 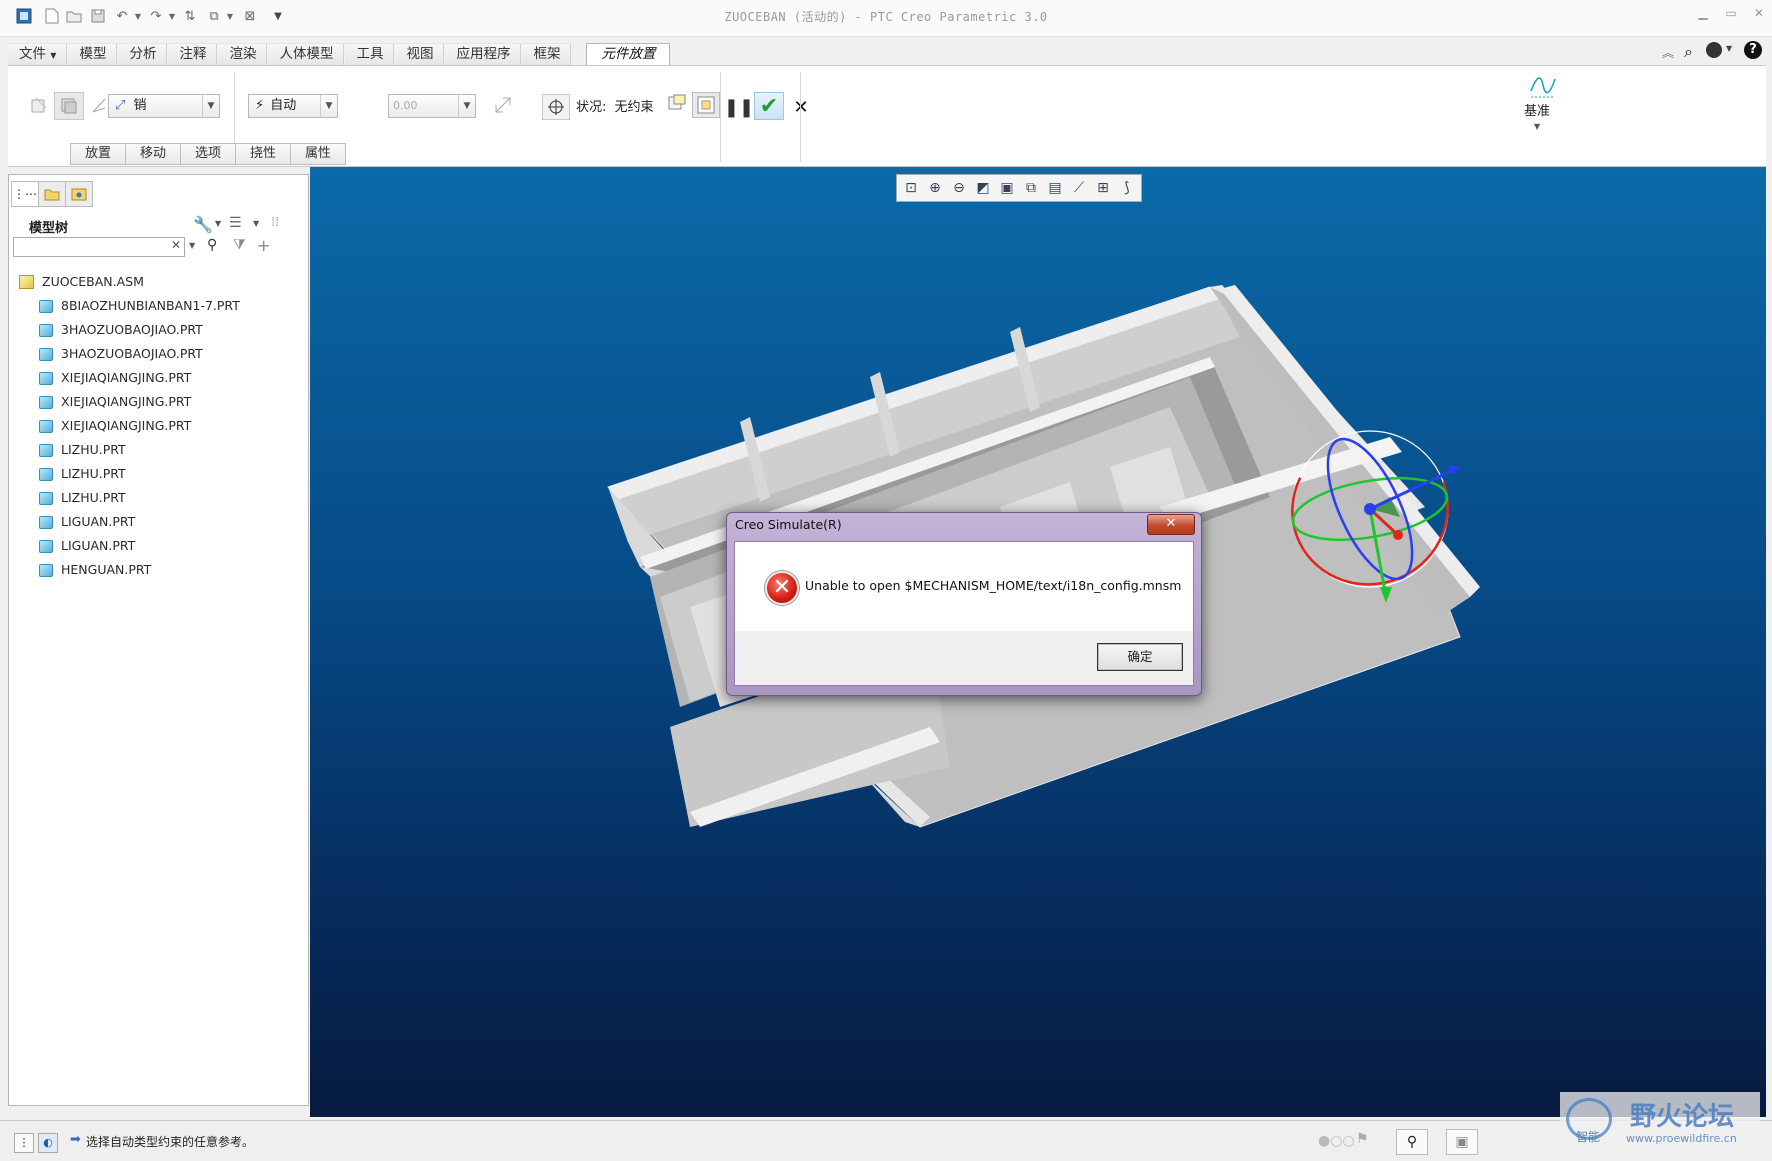 I want to click on ribbon-subtabs: 放置 移动 选项 挠性 属性, so click(x=208, y=154).